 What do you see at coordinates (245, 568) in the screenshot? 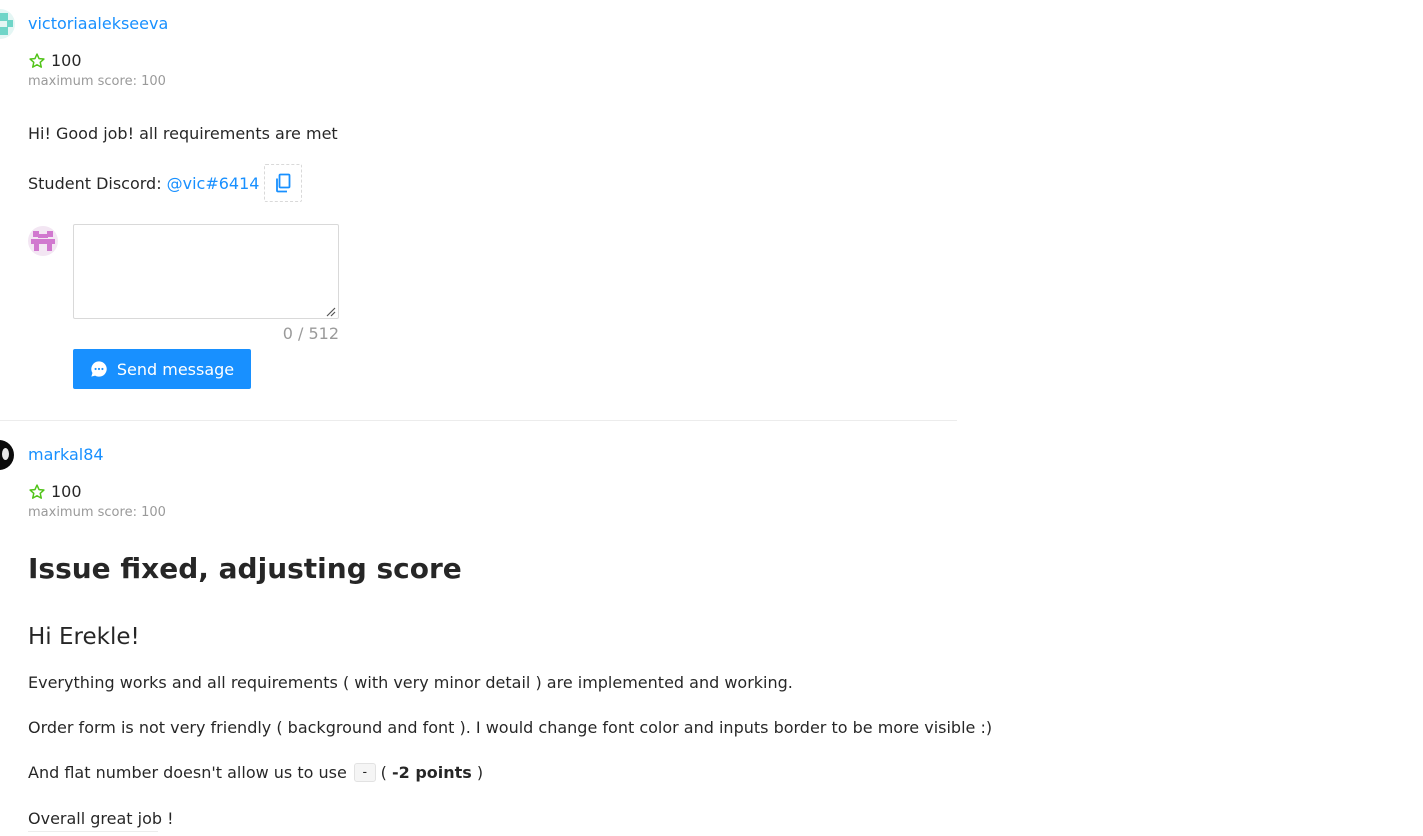
I see `review-heading: Issue fixed, adjusting score` at bounding box center [245, 568].